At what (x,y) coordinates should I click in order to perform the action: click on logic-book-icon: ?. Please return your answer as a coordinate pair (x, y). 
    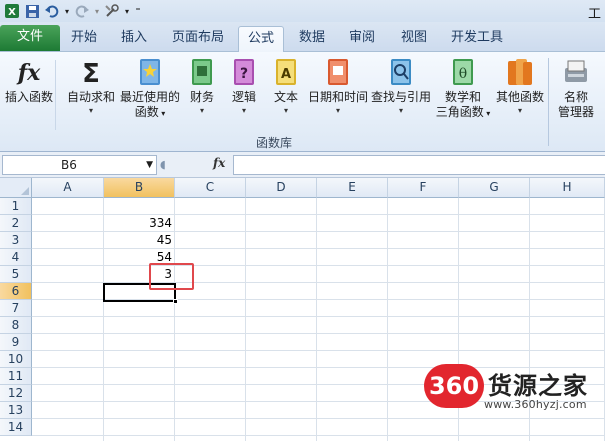
    Looking at the image, I should click on (244, 72).